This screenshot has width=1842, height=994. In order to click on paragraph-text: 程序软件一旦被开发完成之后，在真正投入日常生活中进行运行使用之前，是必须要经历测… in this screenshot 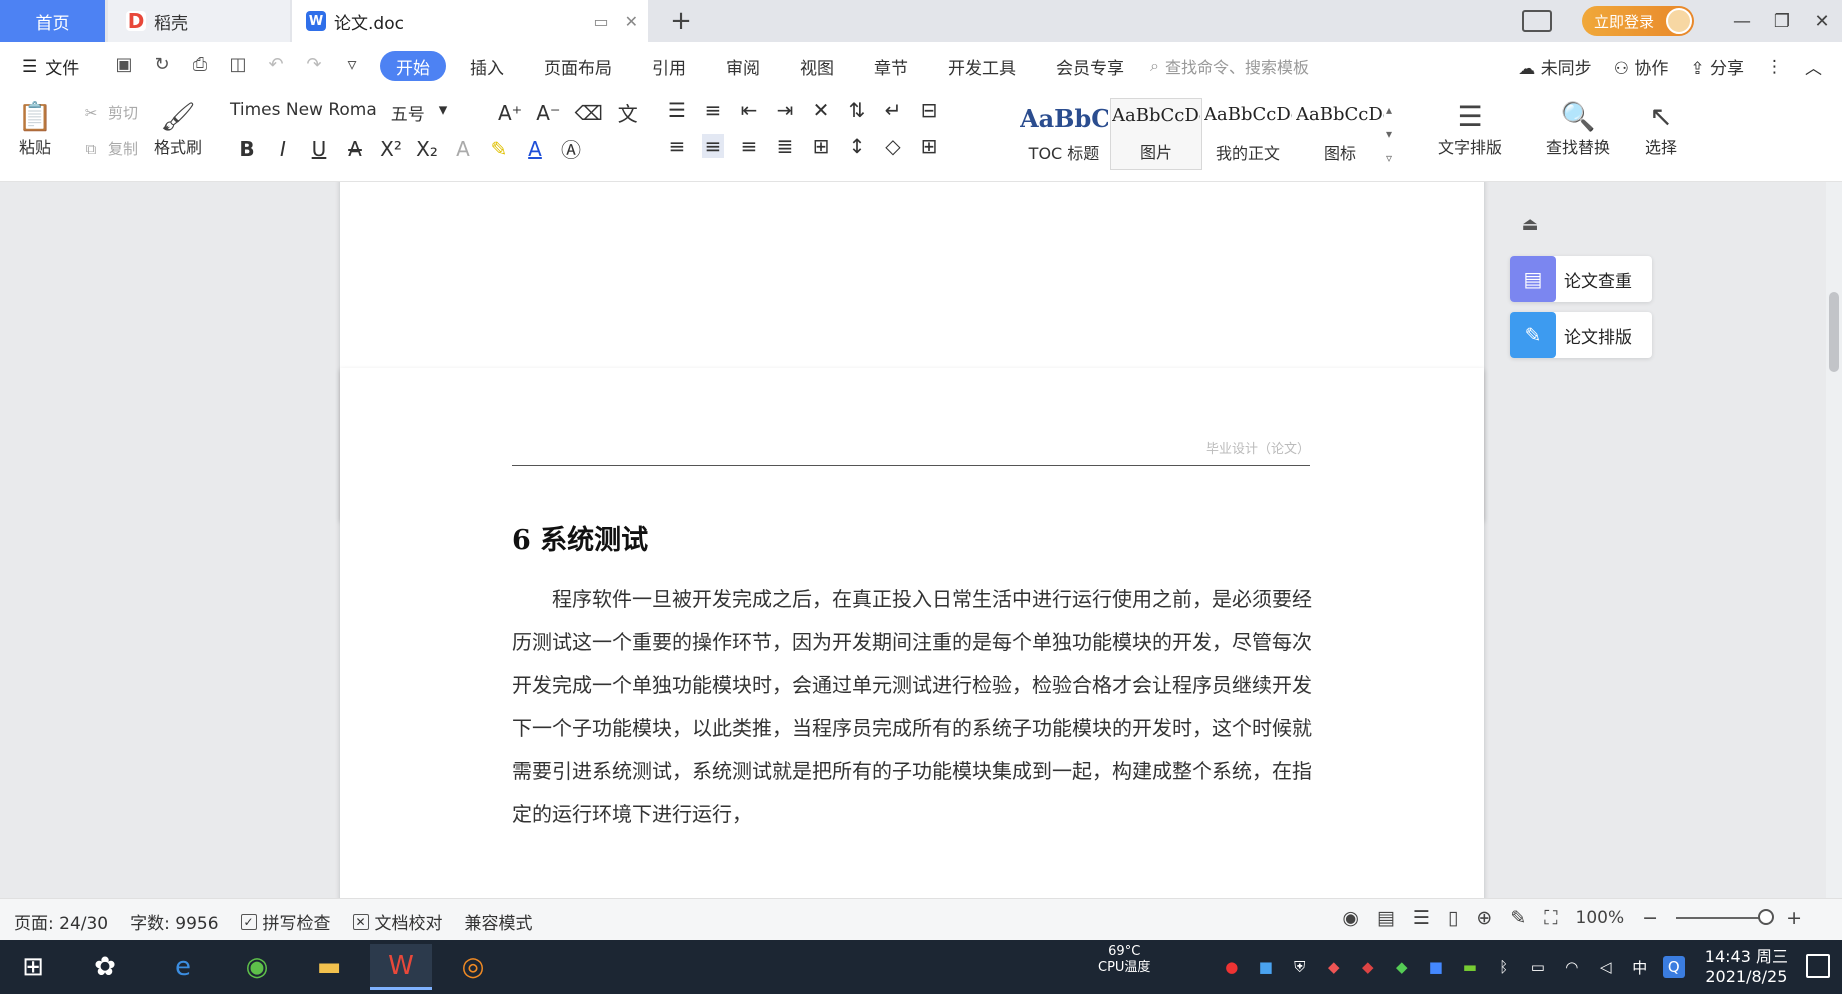, I will do `click(912, 707)`.